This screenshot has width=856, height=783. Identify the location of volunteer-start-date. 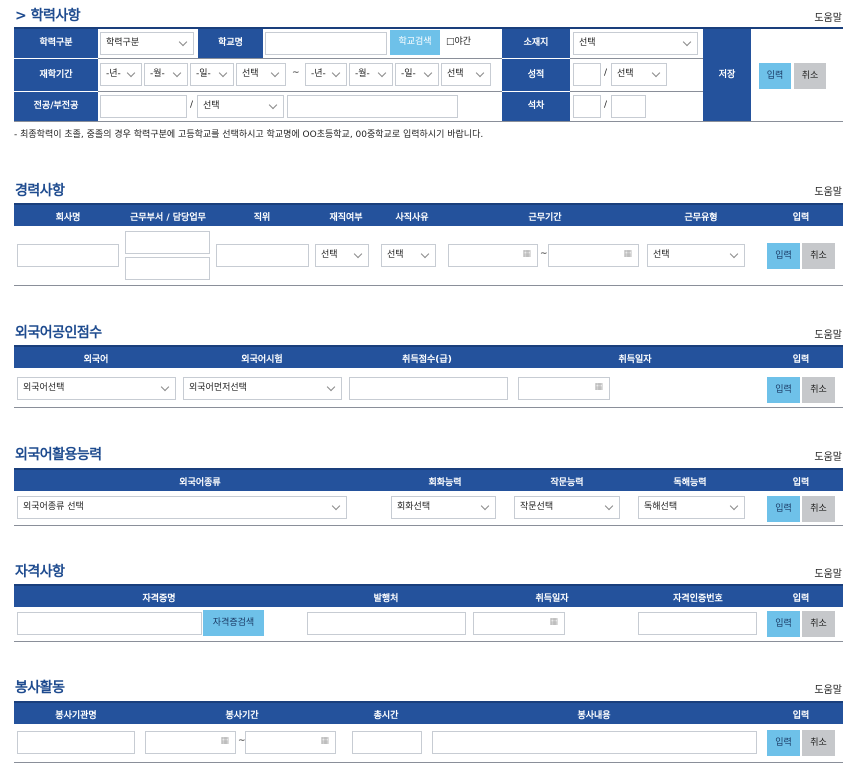
(190, 742).